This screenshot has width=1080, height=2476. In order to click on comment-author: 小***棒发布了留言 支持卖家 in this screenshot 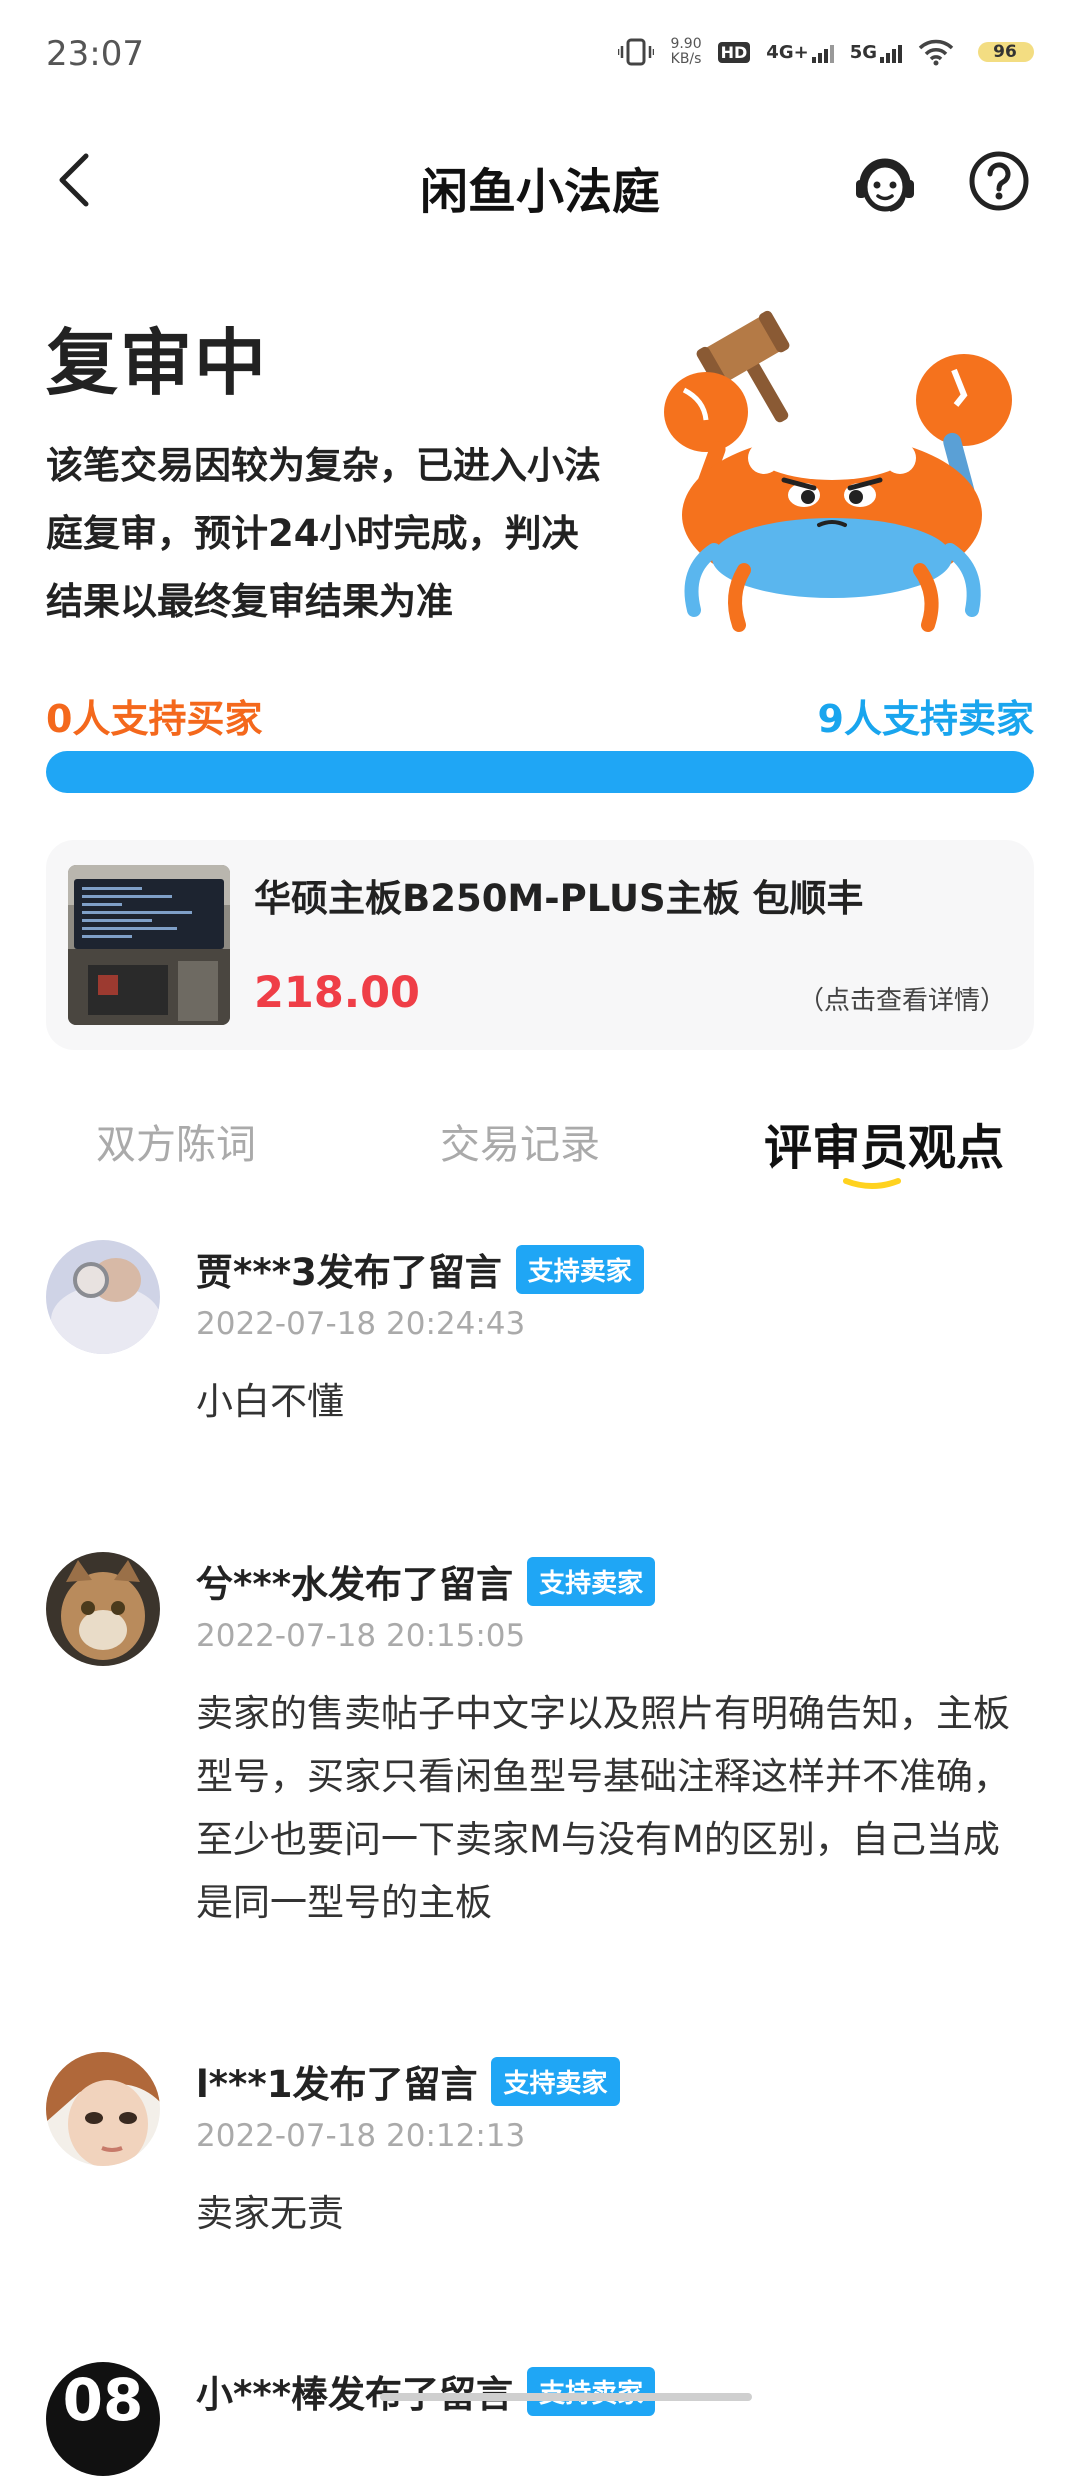, I will do `click(426, 2391)`.